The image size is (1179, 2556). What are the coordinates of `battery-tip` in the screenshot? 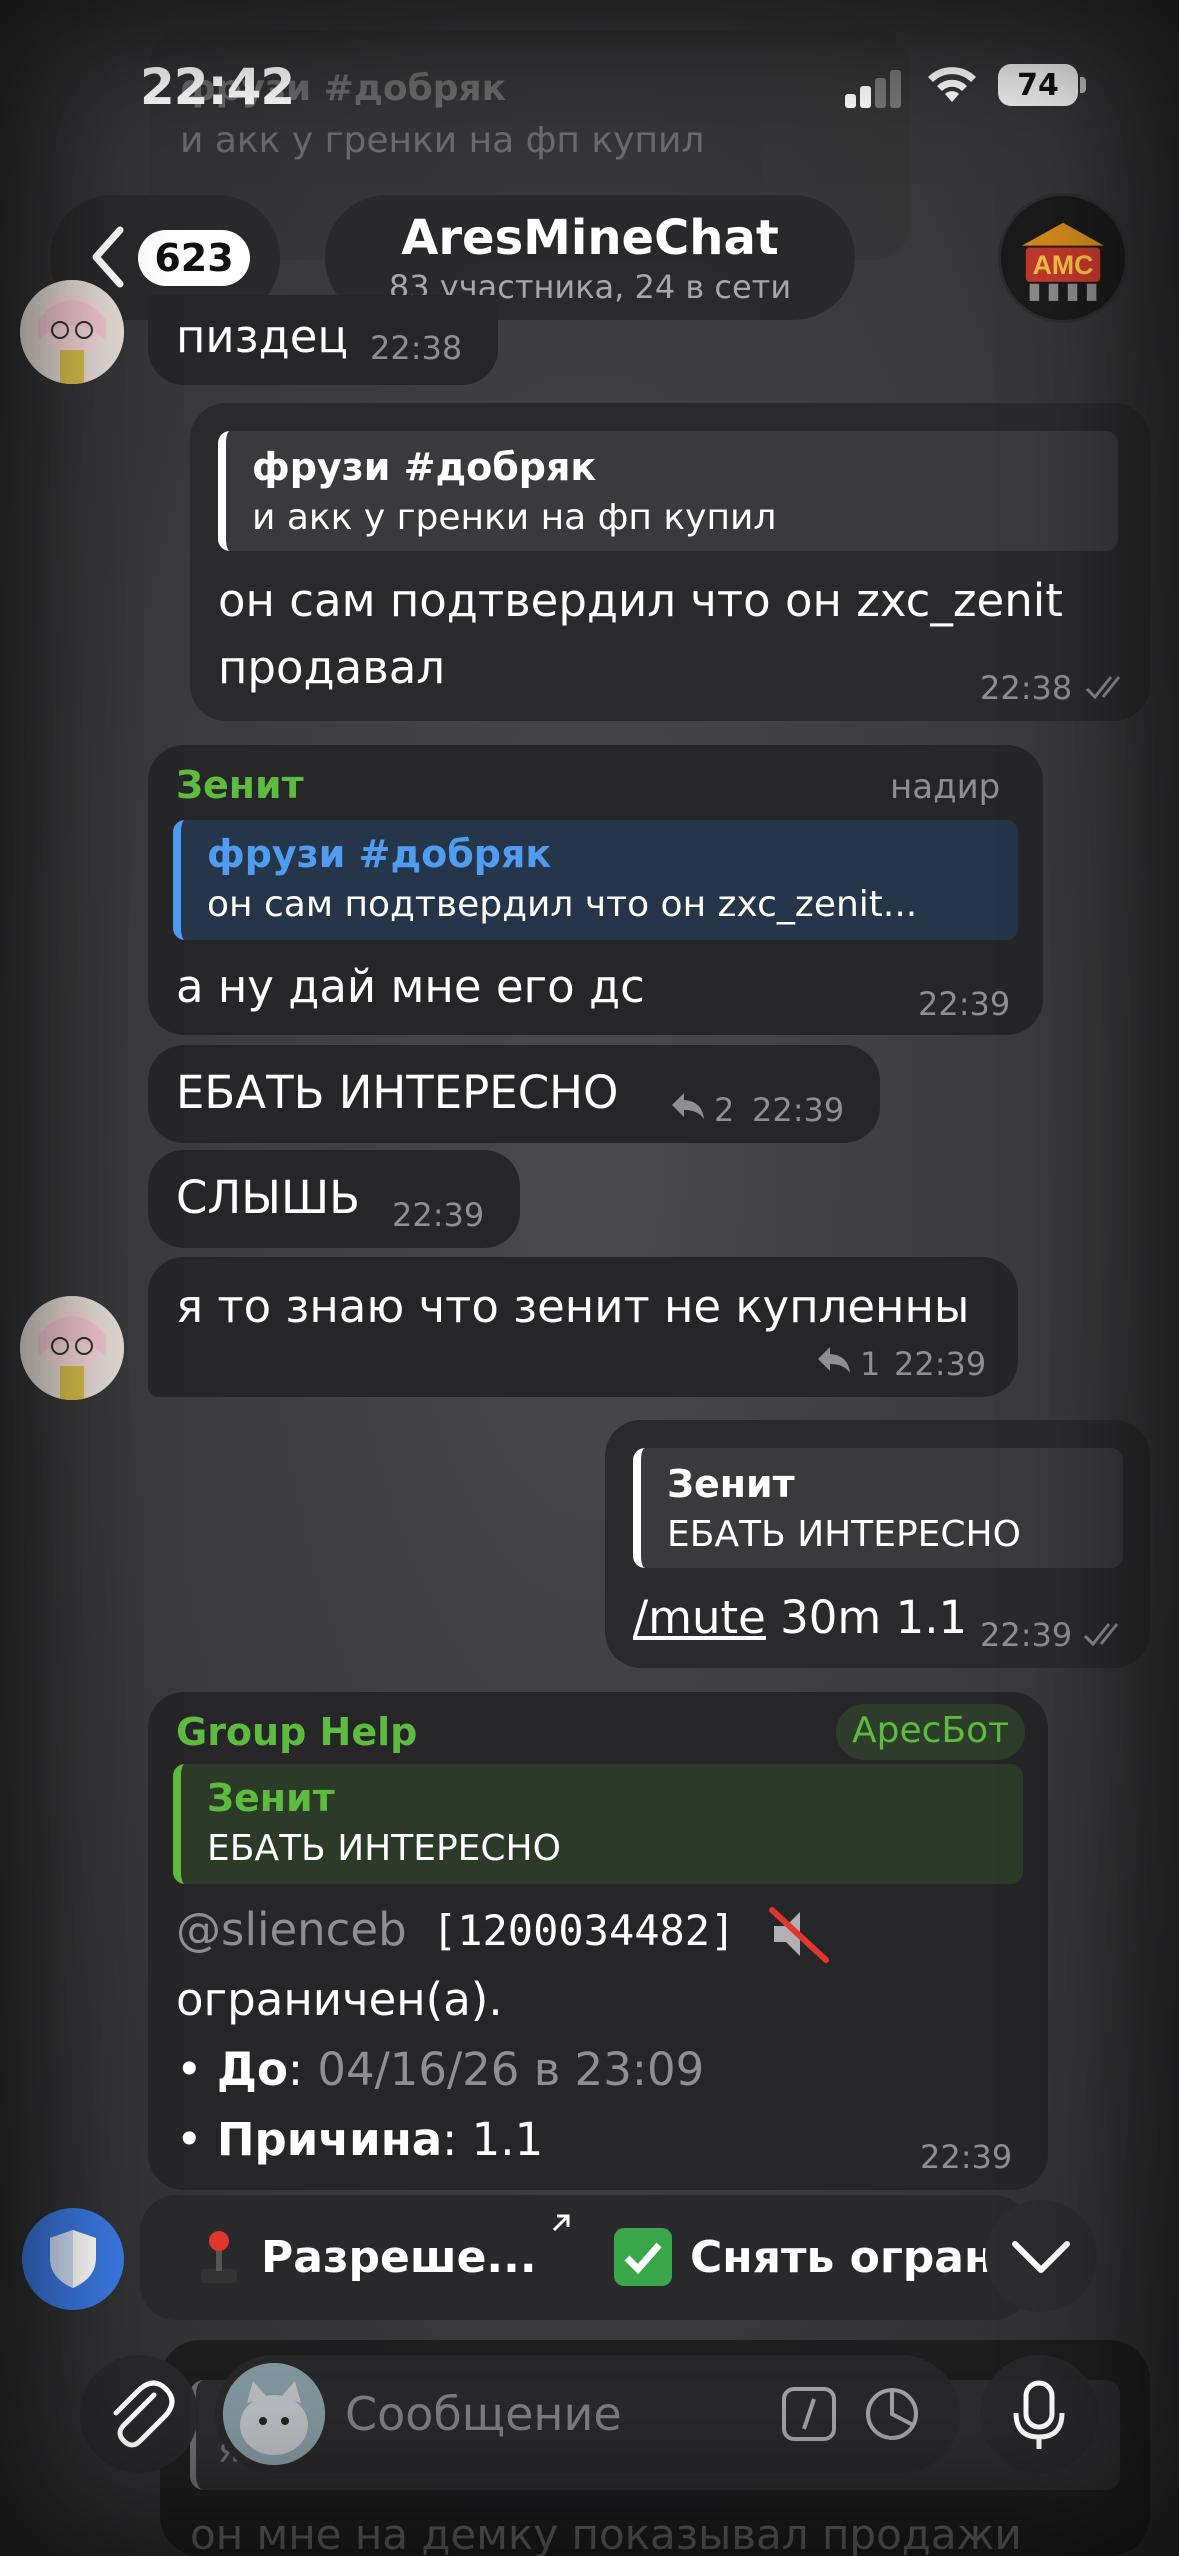 It's located at (1083, 85).